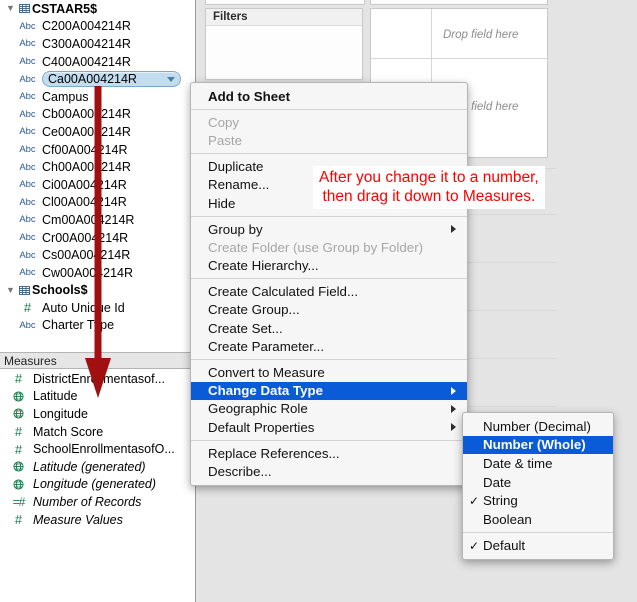  What do you see at coordinates (538, 500) in the screenshot?
I see `submenu-item-string: ✓ String` at bounding box center [538, 500].